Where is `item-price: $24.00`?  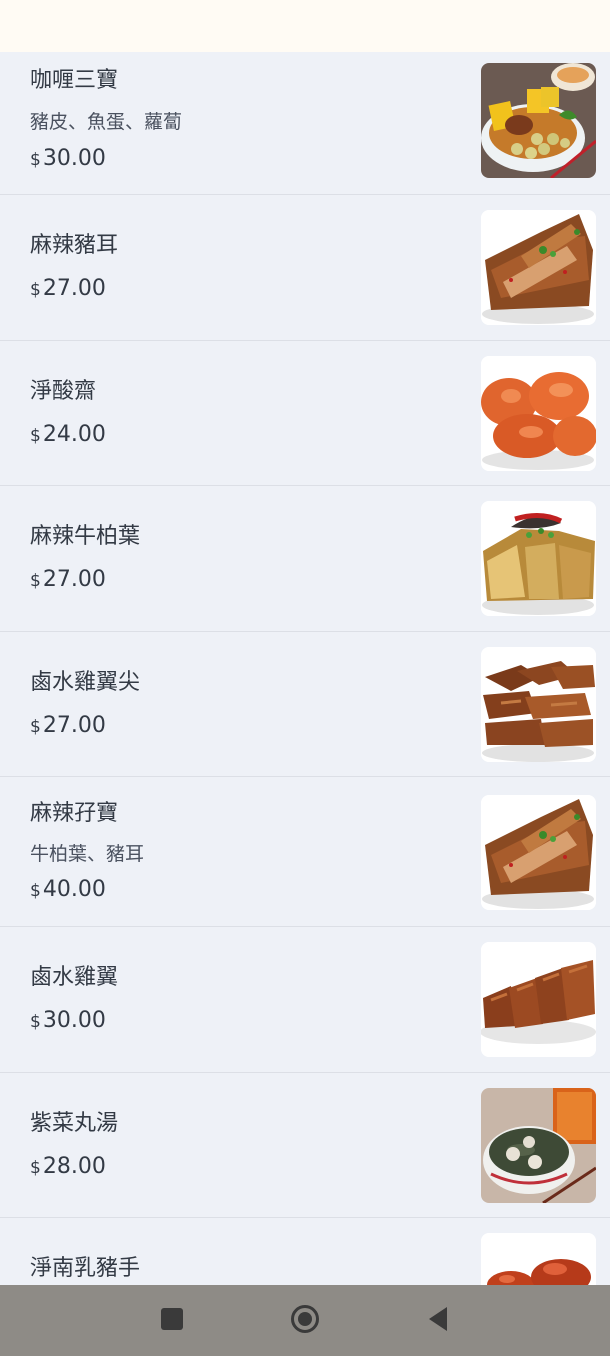
item-price: $24.00 is located at coordinates (68, 435).